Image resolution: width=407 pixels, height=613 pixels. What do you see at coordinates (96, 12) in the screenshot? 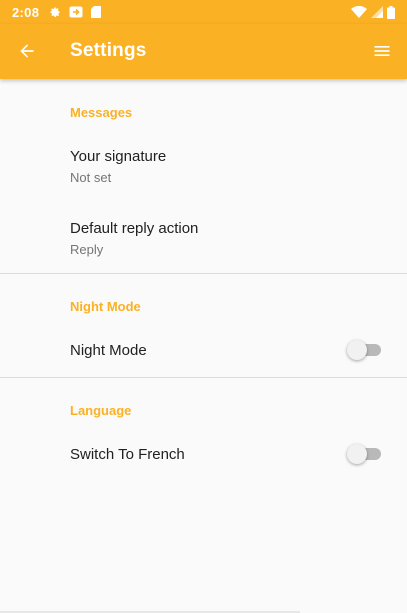
I see `sd-card-icon` at bounding box center [96, 12].